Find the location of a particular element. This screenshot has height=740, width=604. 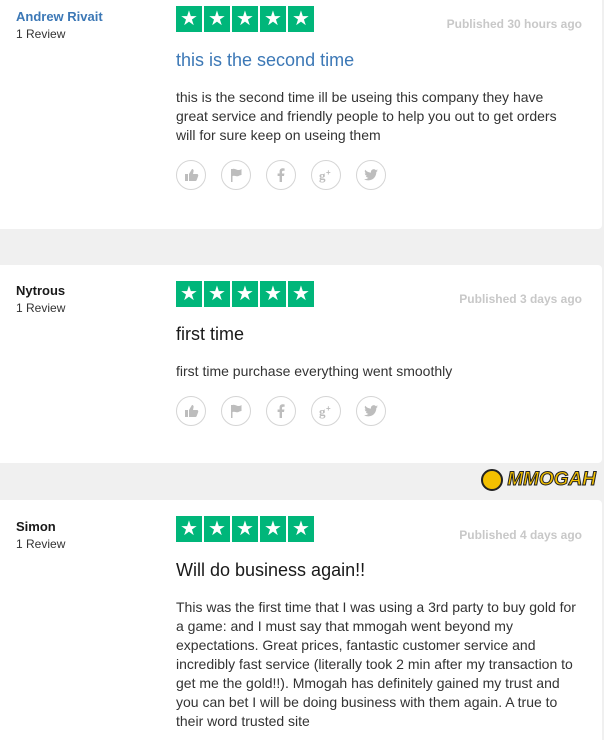

published-date: Published 30 hours ago is located at coordinates (514, 24).